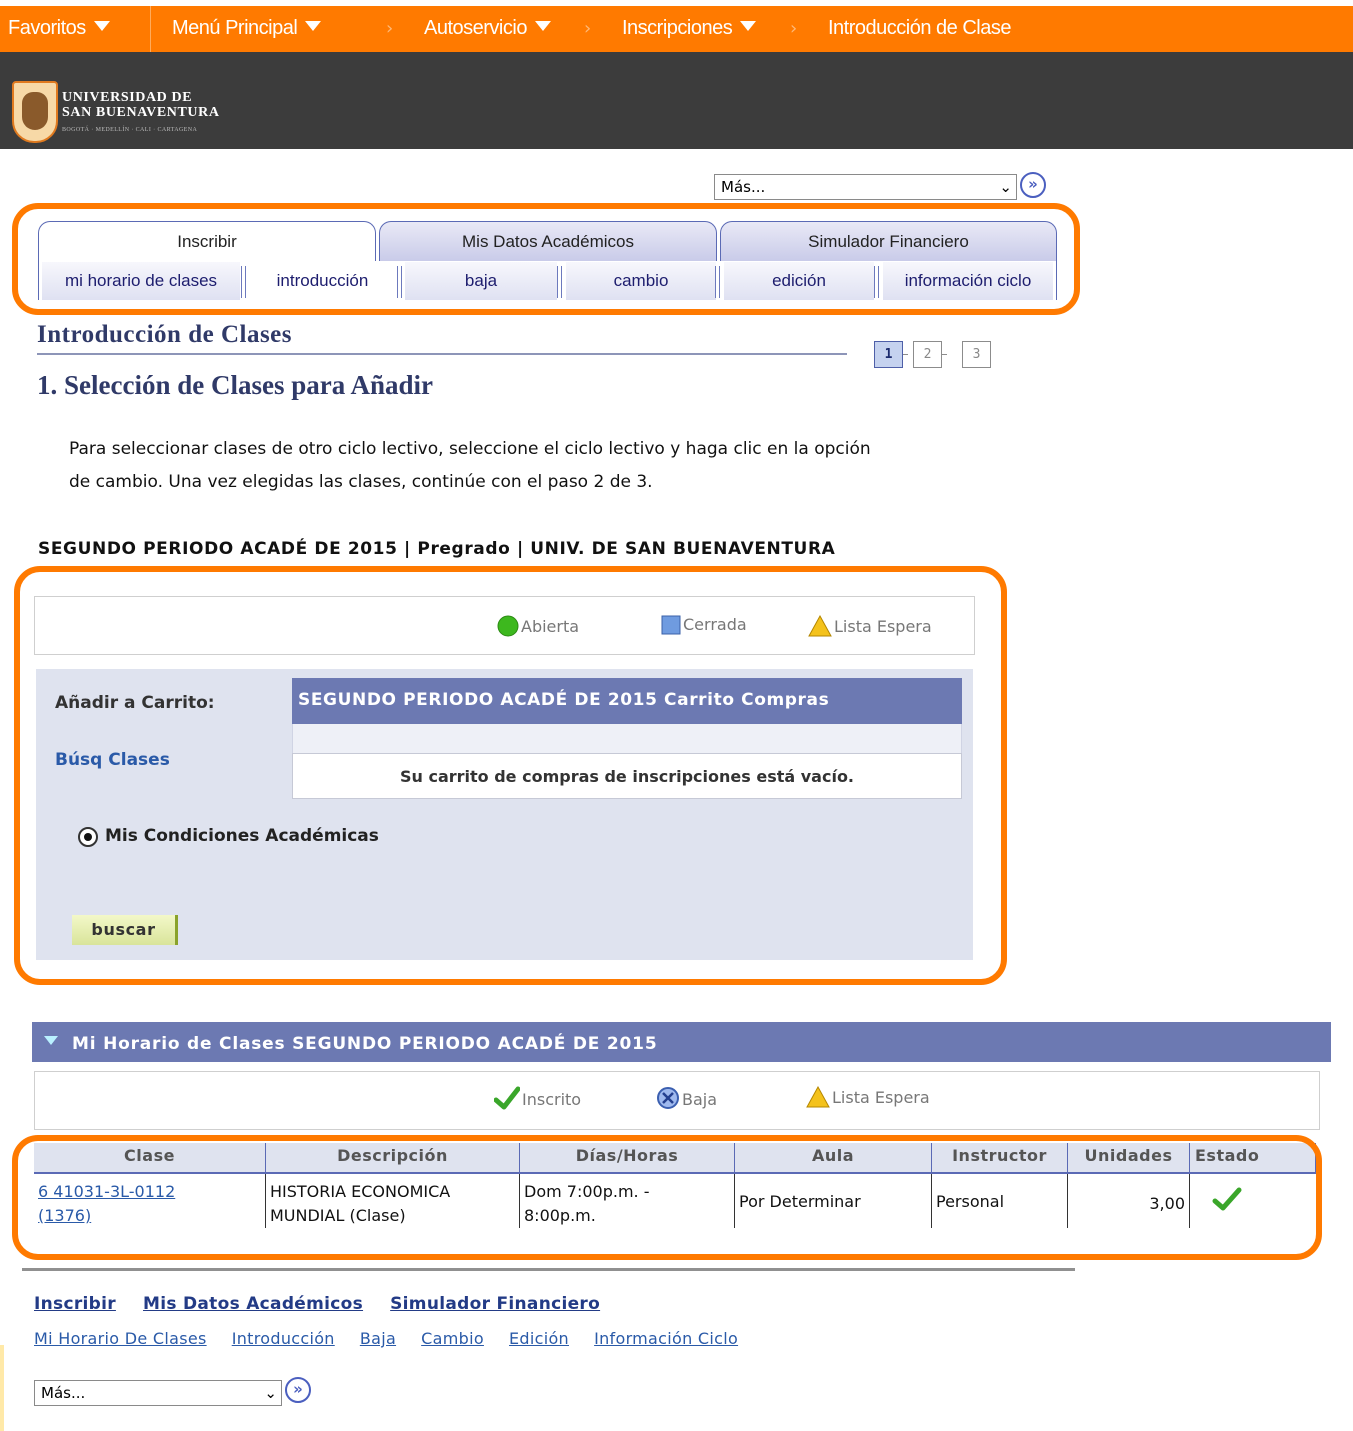 The width and height of the screenshot is (1353, 1431). I want to click on university-name: UNIVERSIDAD DE SAN BUENAVENTURA, so click(141, 105).